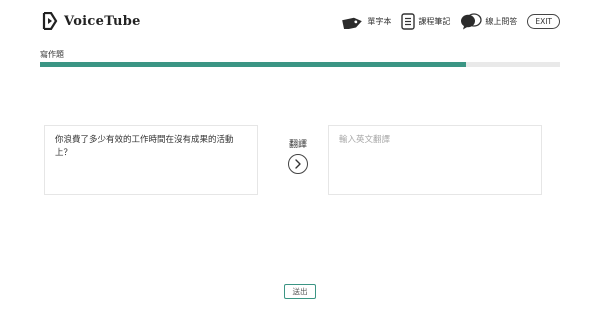 The width and height of the screenshot is (600, 316). I want to click on translate-control: 翻譯, so click(298, 155).